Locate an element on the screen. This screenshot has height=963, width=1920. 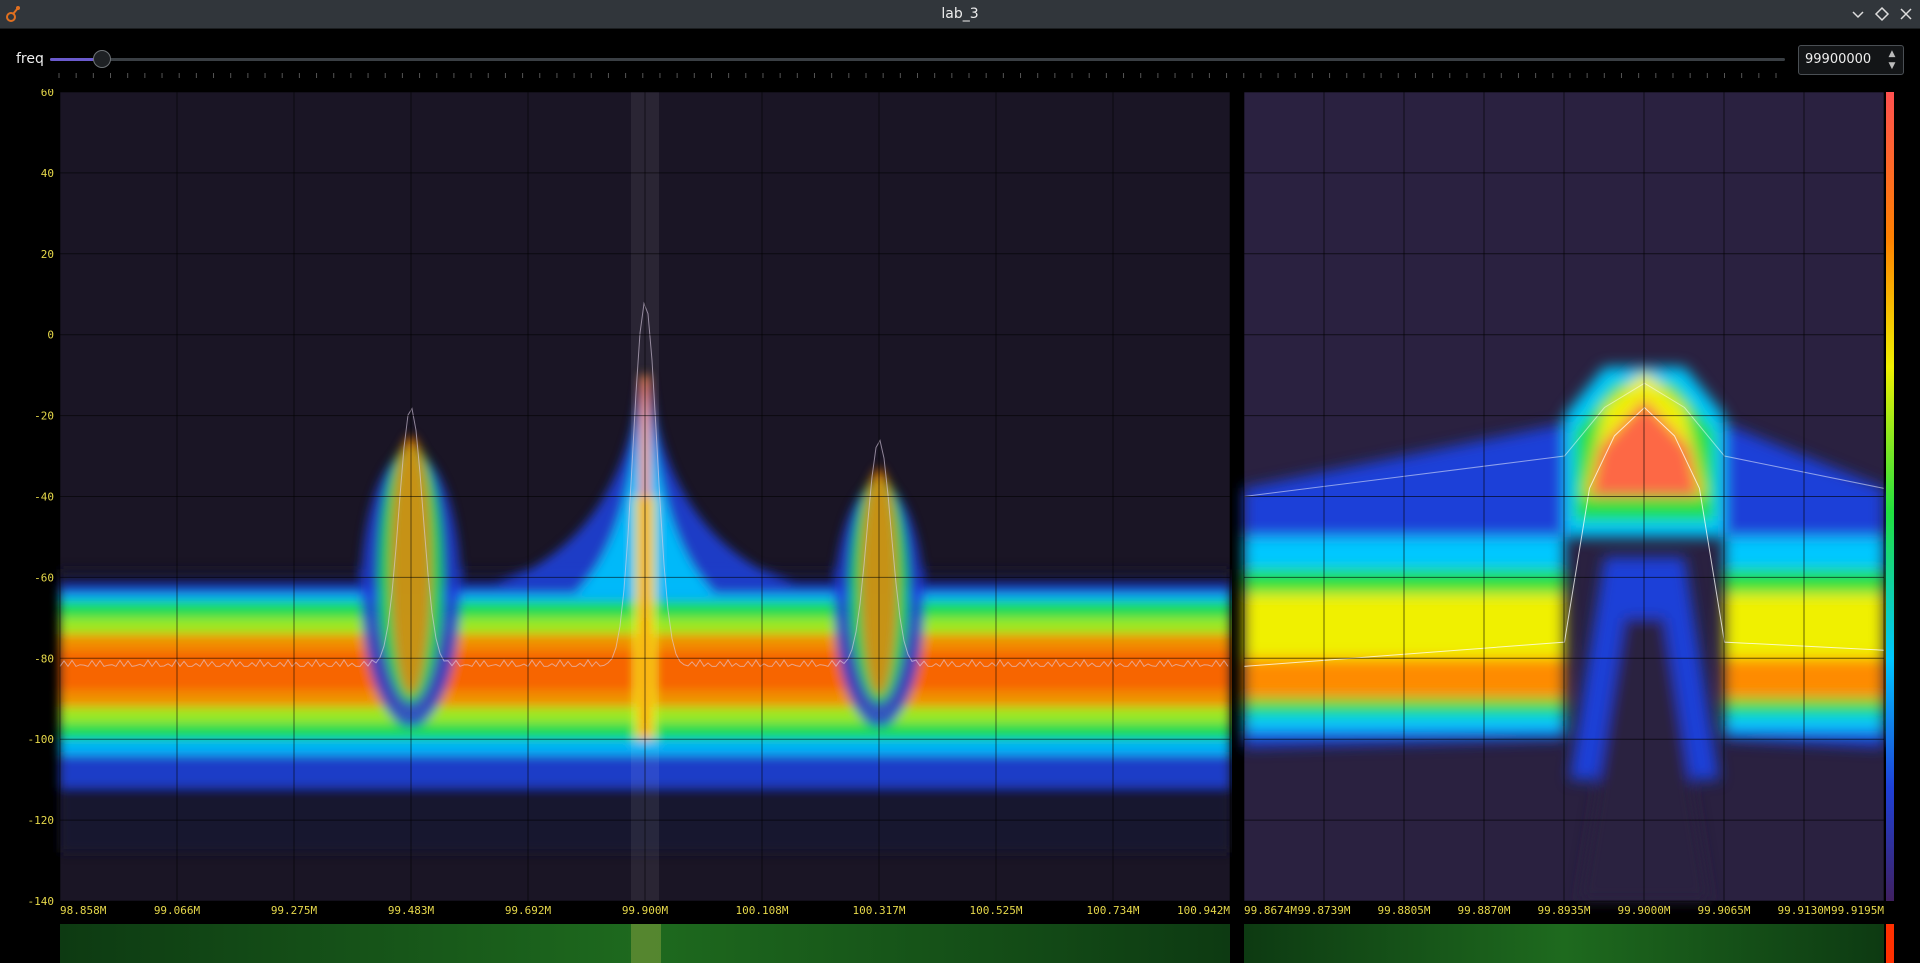
diamond-icon is located at coordinates (1882, 14).